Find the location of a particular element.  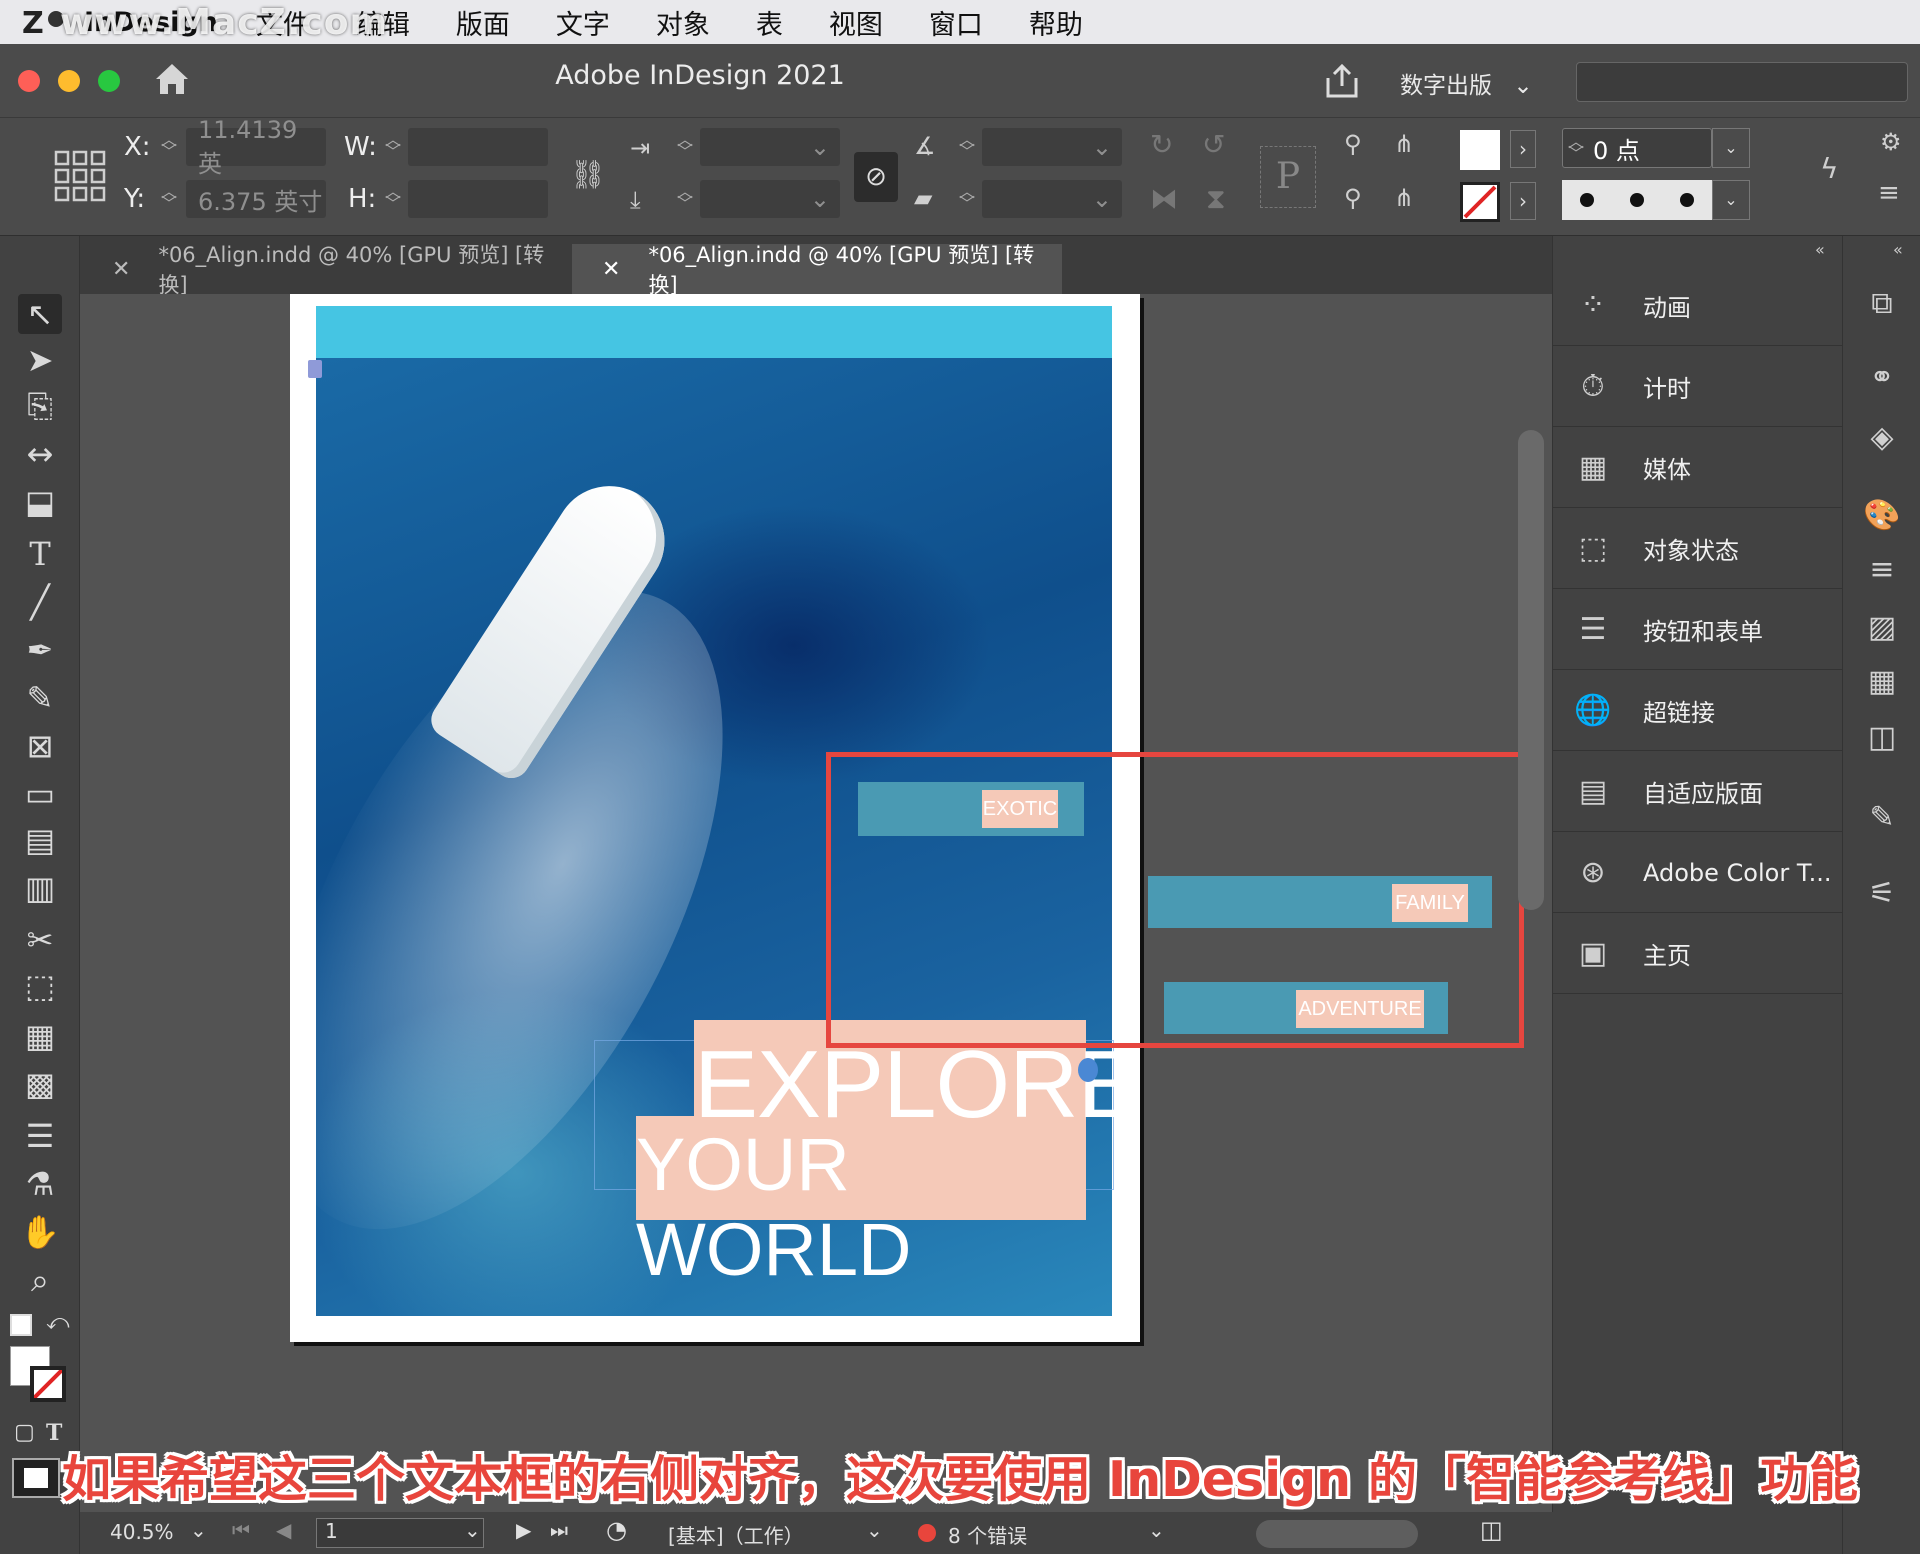

hand-tool-icon: ✋ is located at coordinates (40, 1232).